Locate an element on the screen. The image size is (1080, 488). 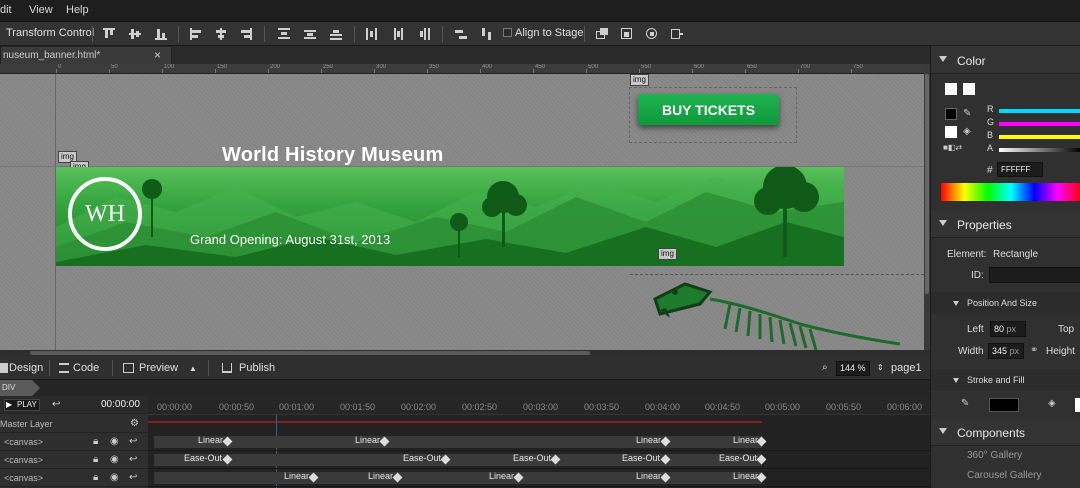
hex-input: FFFFFF is located at coordinates (1020, 169).